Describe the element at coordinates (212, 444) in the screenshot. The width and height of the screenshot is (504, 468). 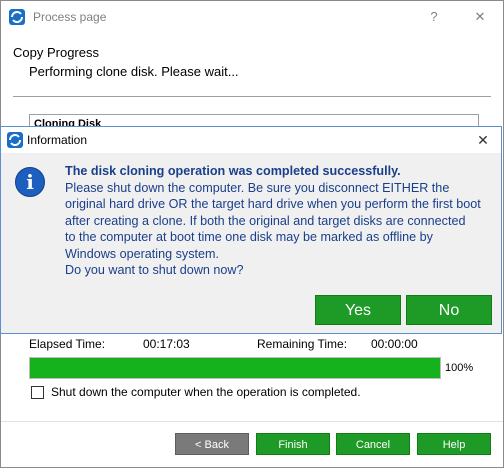
I see `back-button: < Back` at that location.